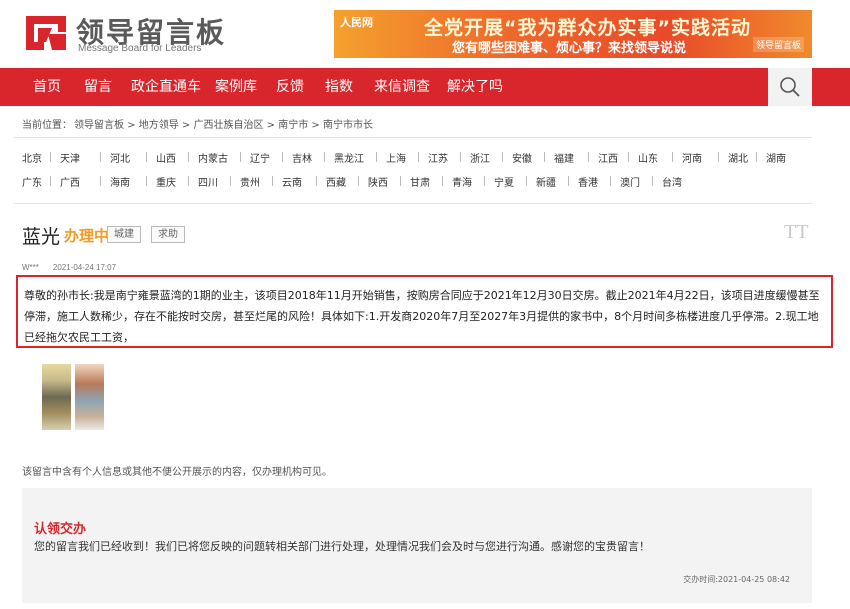  I want to click on region-link: 黑龙江, so click(349, 157).